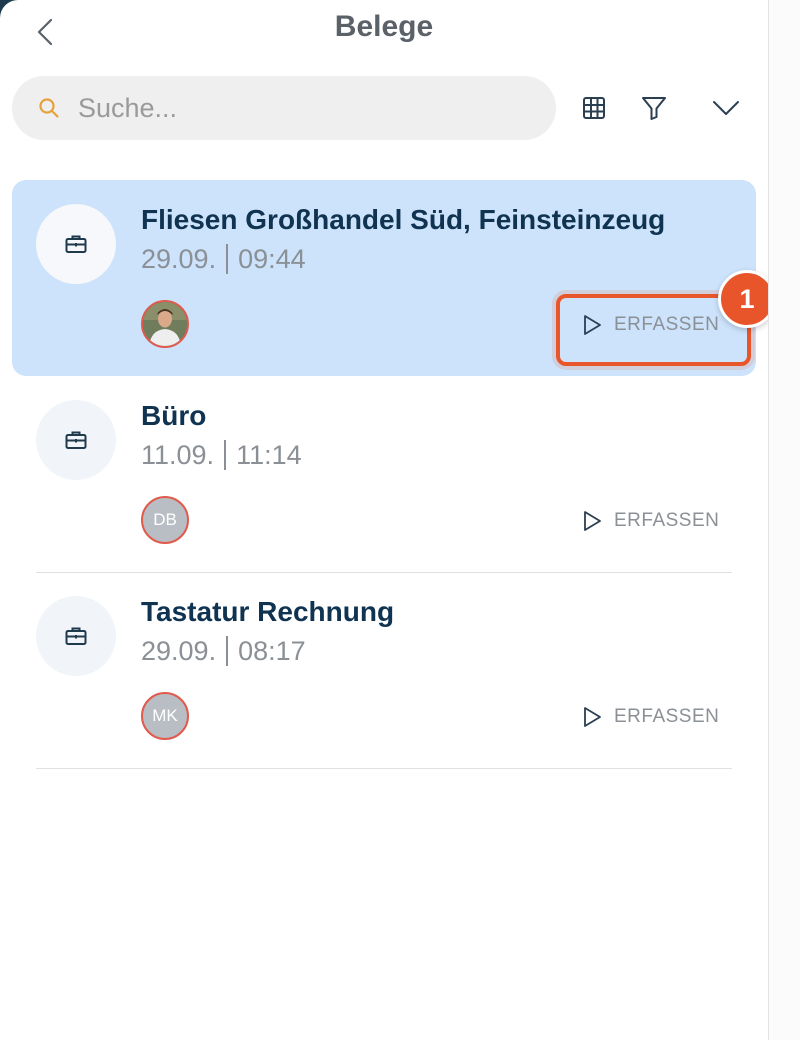 The image size is (800, 1040). I want to click on user-avatar: MK, so click(165, 716).